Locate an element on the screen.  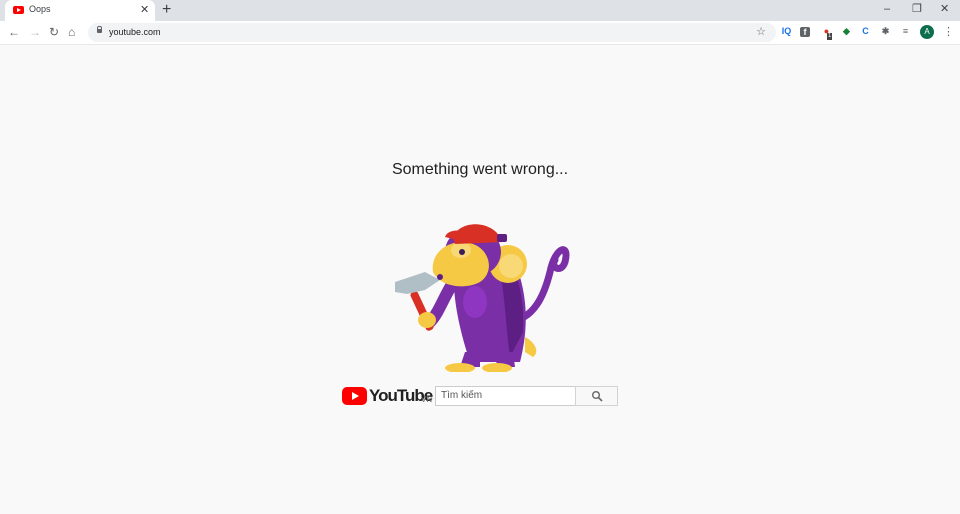
menu-icon: ⋮ is located at coordinates (948, 32).